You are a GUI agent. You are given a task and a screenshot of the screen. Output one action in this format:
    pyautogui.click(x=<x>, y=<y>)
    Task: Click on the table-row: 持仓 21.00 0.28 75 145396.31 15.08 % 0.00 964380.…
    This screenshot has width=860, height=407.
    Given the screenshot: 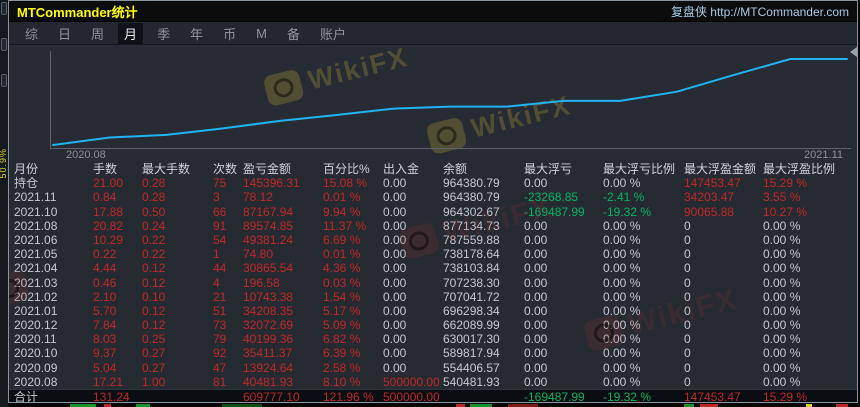 What is the action you would take?
    pyautogui.click(x=435, y=183)
    